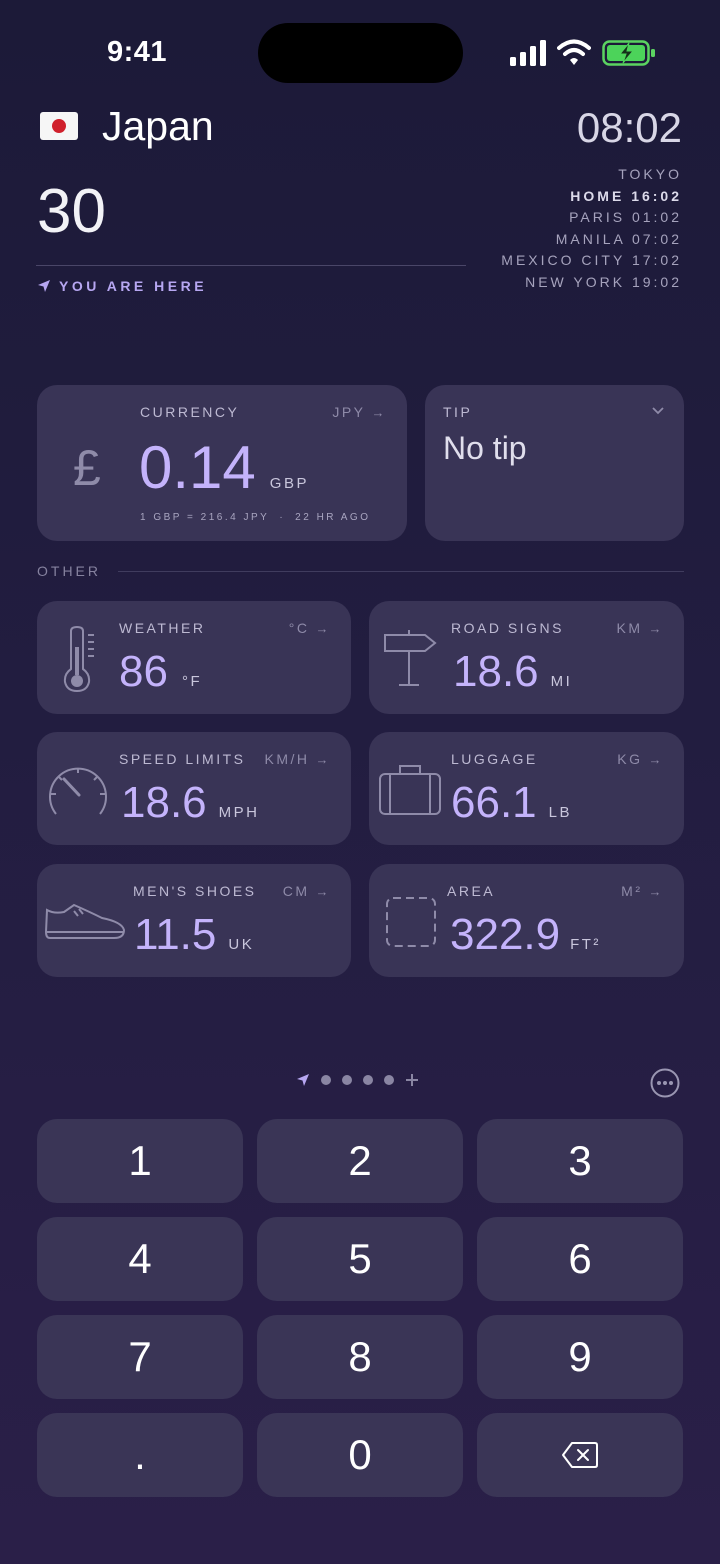 This screenshot has height=1564, width=720. What do you see at coordinates (164, 802) in the screenshot?
I see `speed-limits-value: 18.6` at bounding box center [164, 802].